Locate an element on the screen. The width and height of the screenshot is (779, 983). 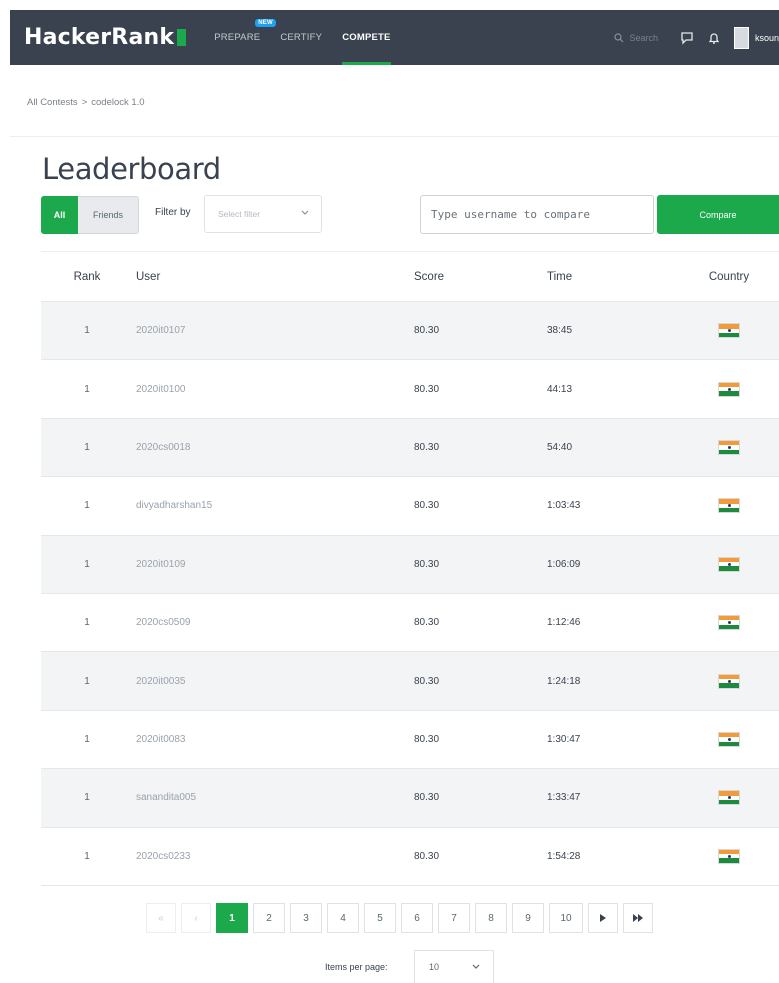
table-row: 1 sanandita005 80.30 1:33:47 is located at coordinates (410, 797).